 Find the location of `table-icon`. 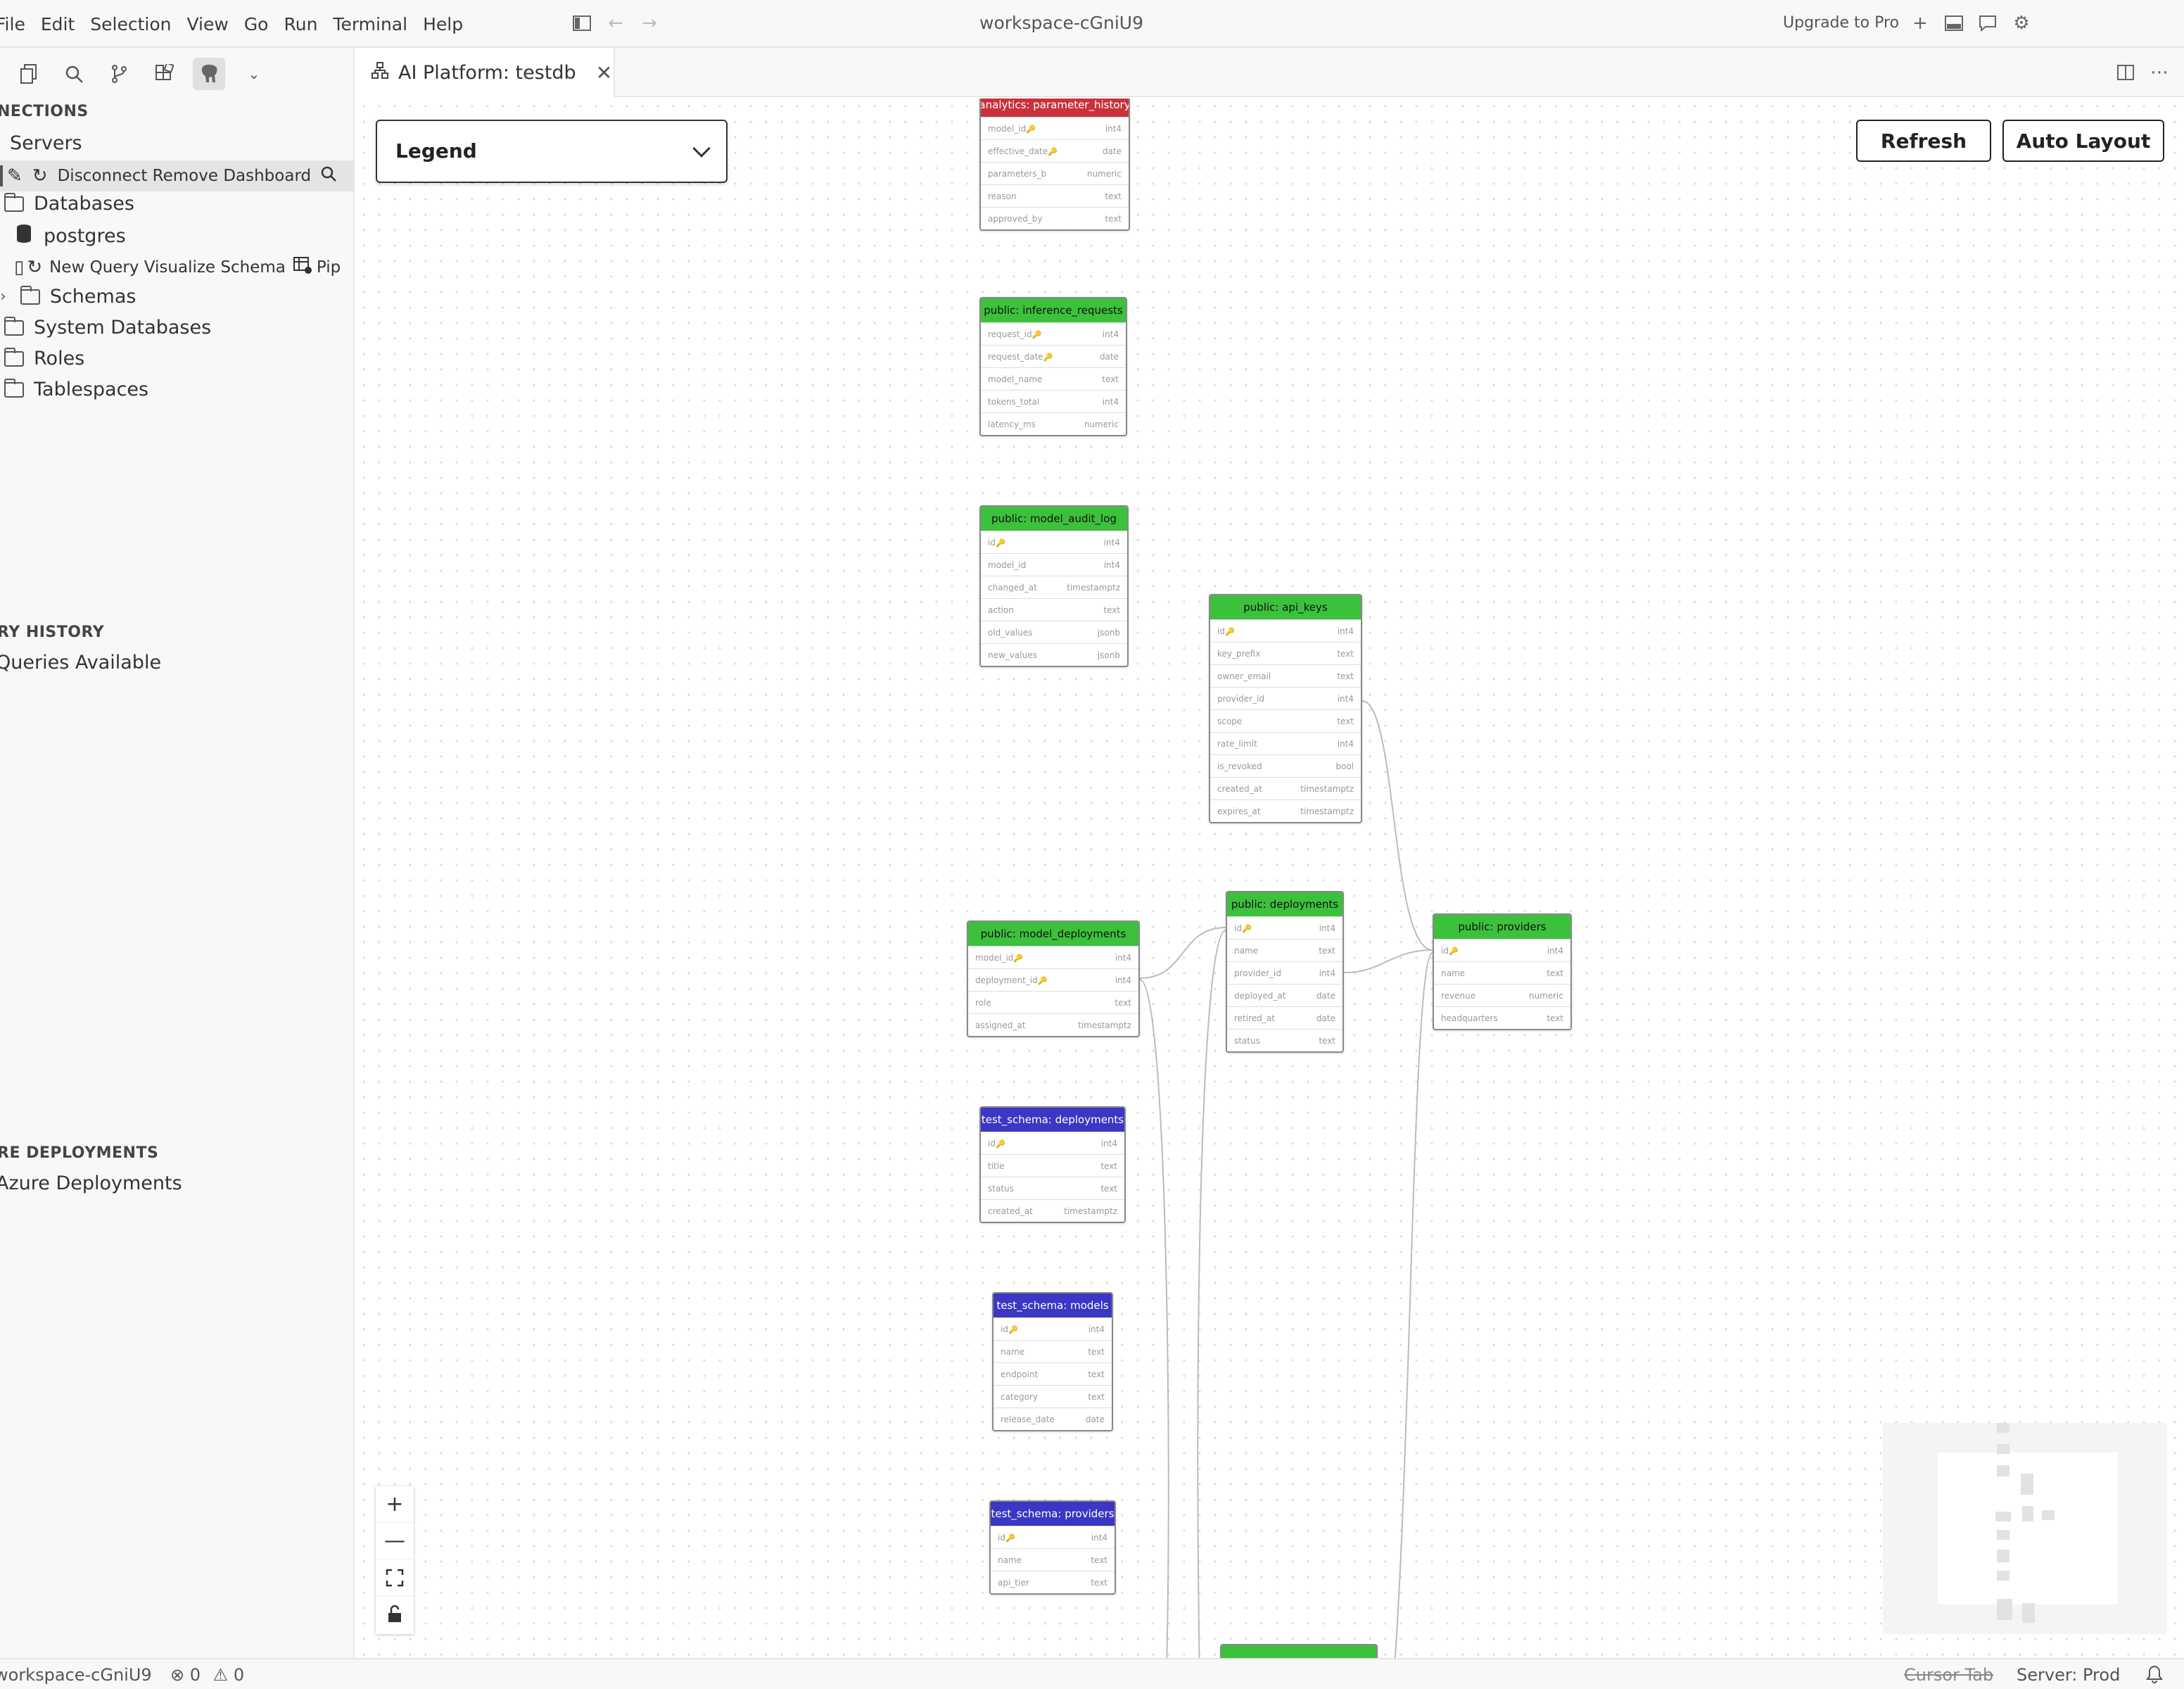

table-icon is located at coordinates (303, 267).